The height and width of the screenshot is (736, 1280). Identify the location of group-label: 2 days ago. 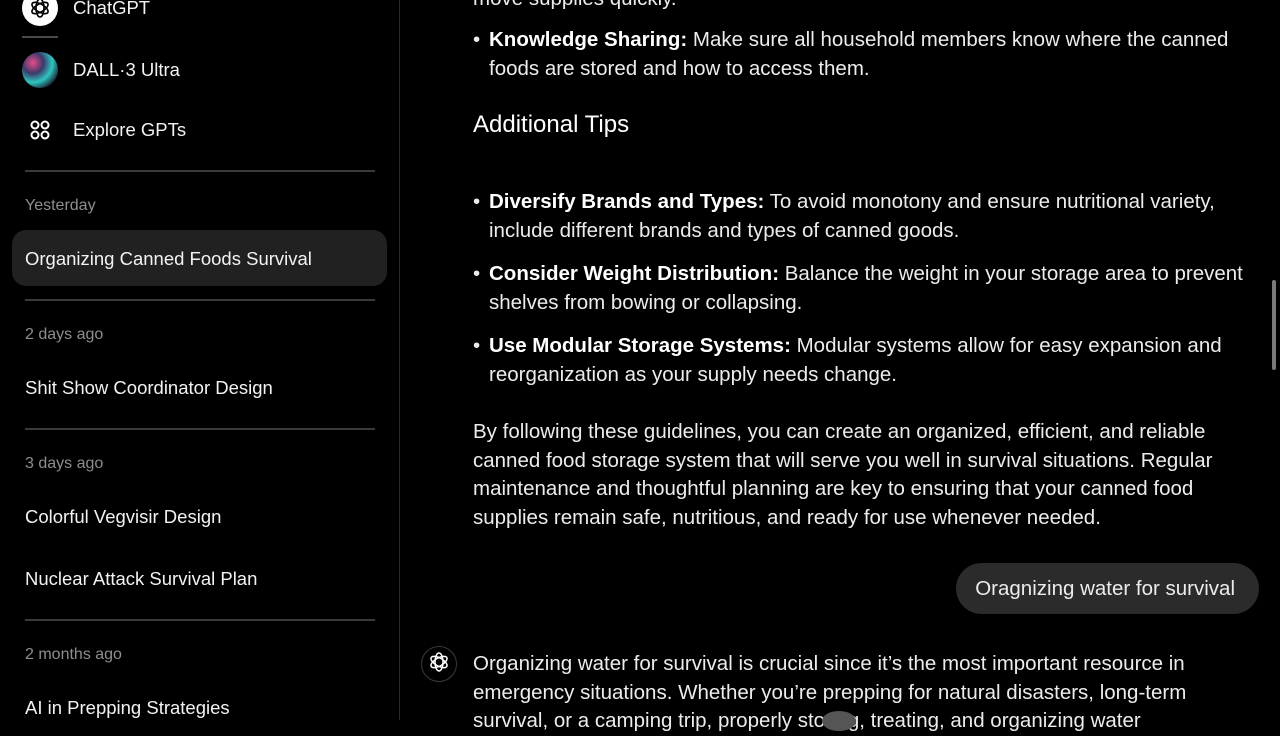
(64, 334).